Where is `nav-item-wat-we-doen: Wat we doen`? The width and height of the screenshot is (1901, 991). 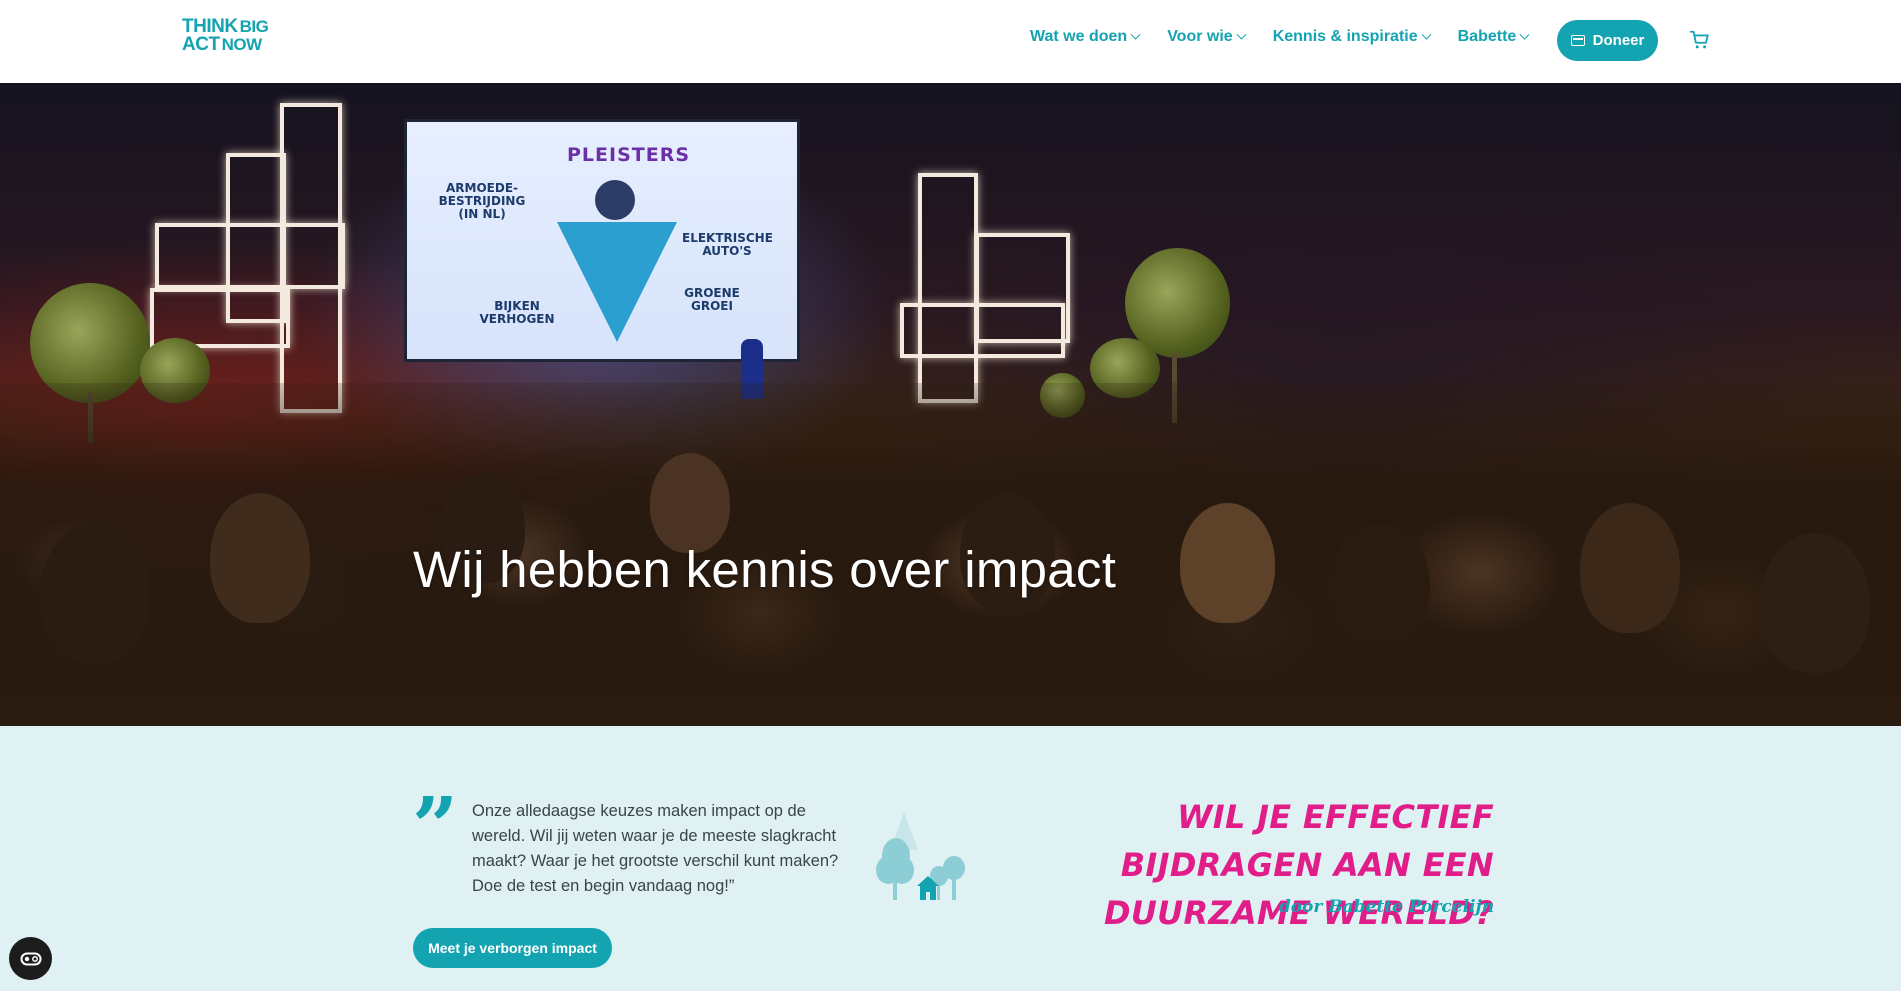 nav-item-wat-we-doen: Wat we doen is located at coordinates (1085, 37).